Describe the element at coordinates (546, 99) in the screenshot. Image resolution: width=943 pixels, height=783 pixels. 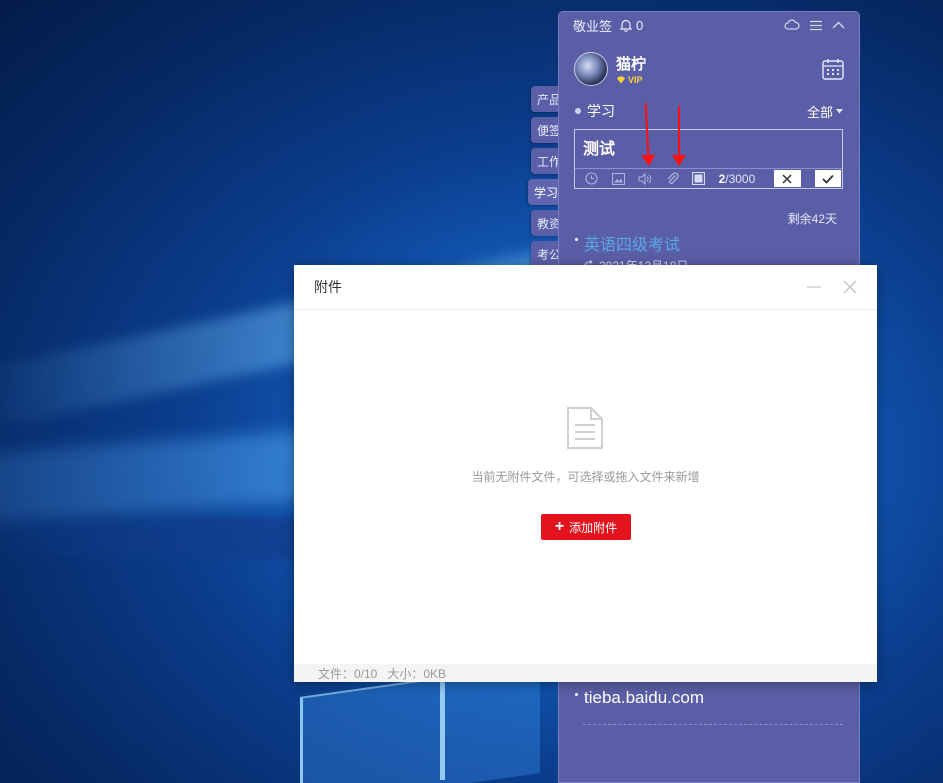
I see `tab-product: 产品` at that location.